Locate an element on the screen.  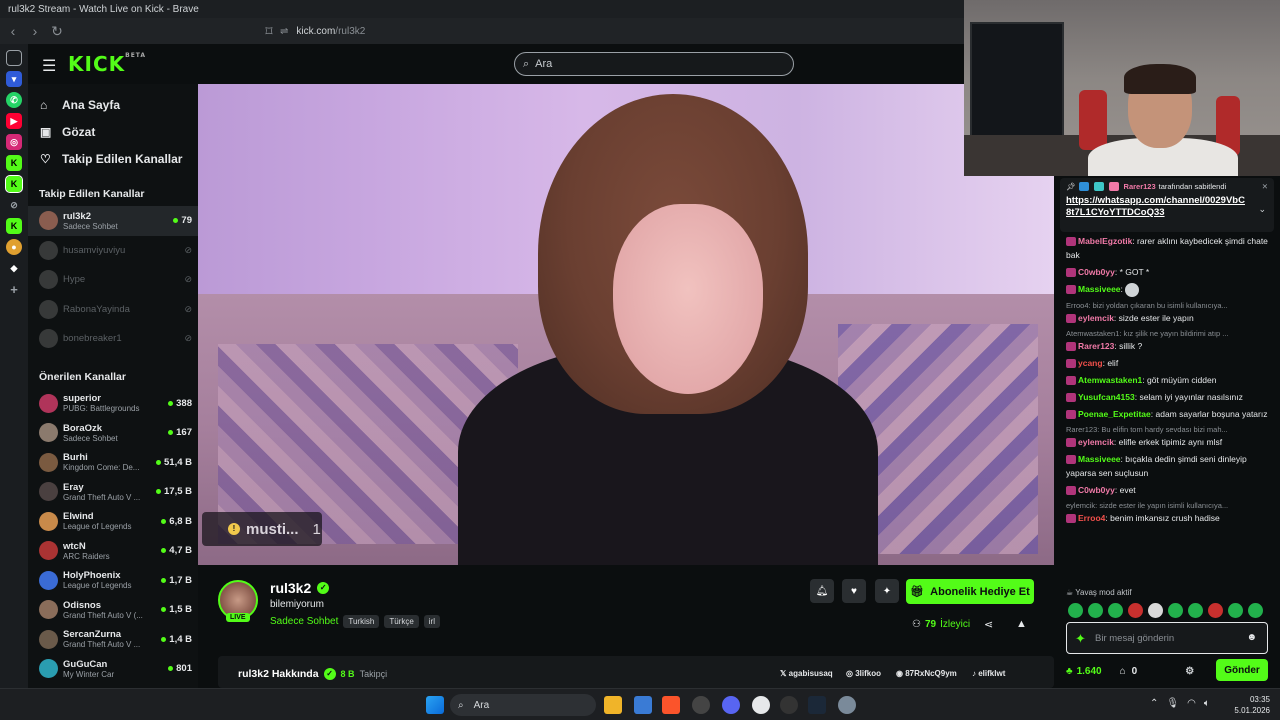
streamer-name: rul3k2 ✓ is located at coordinates (300, 588).